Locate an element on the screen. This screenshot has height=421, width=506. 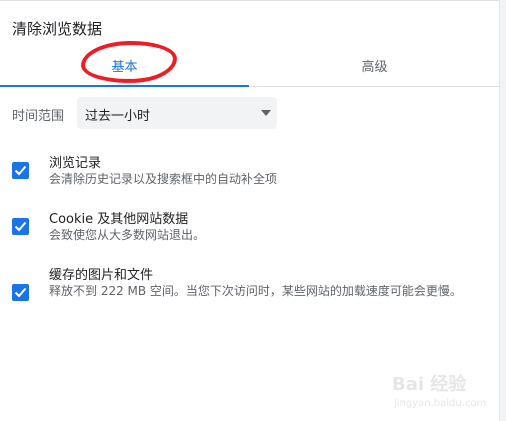
time-range-select: 过去一小时 is located at coordinates (177, 113).